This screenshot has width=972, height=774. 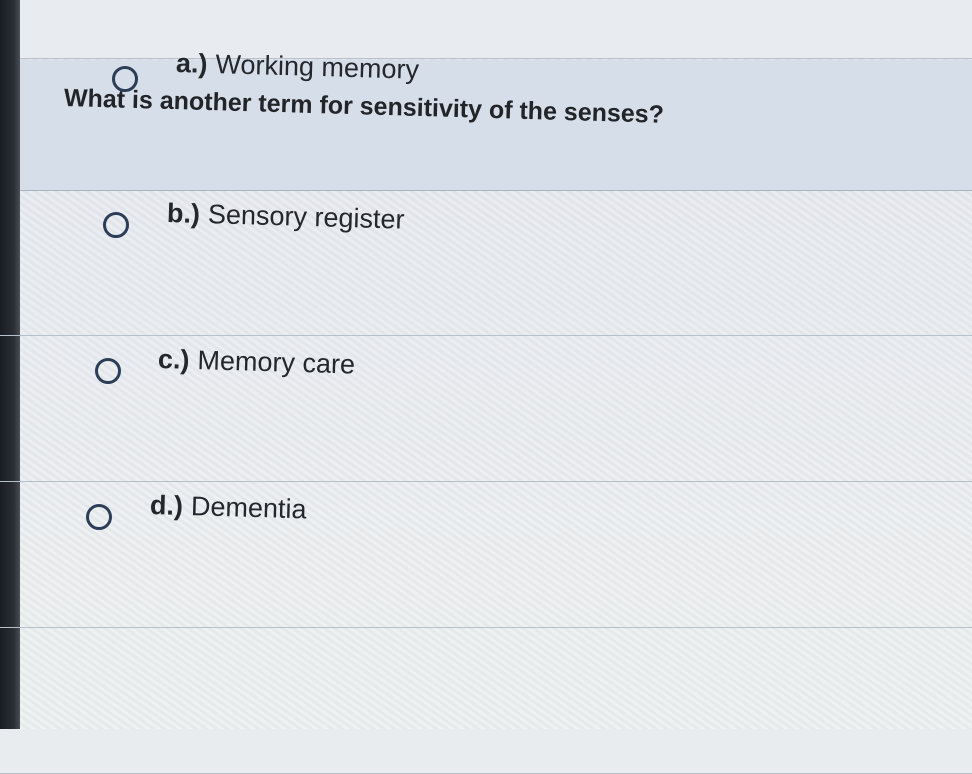 I want to click on radio-button-c, so click(x=108, y=371).